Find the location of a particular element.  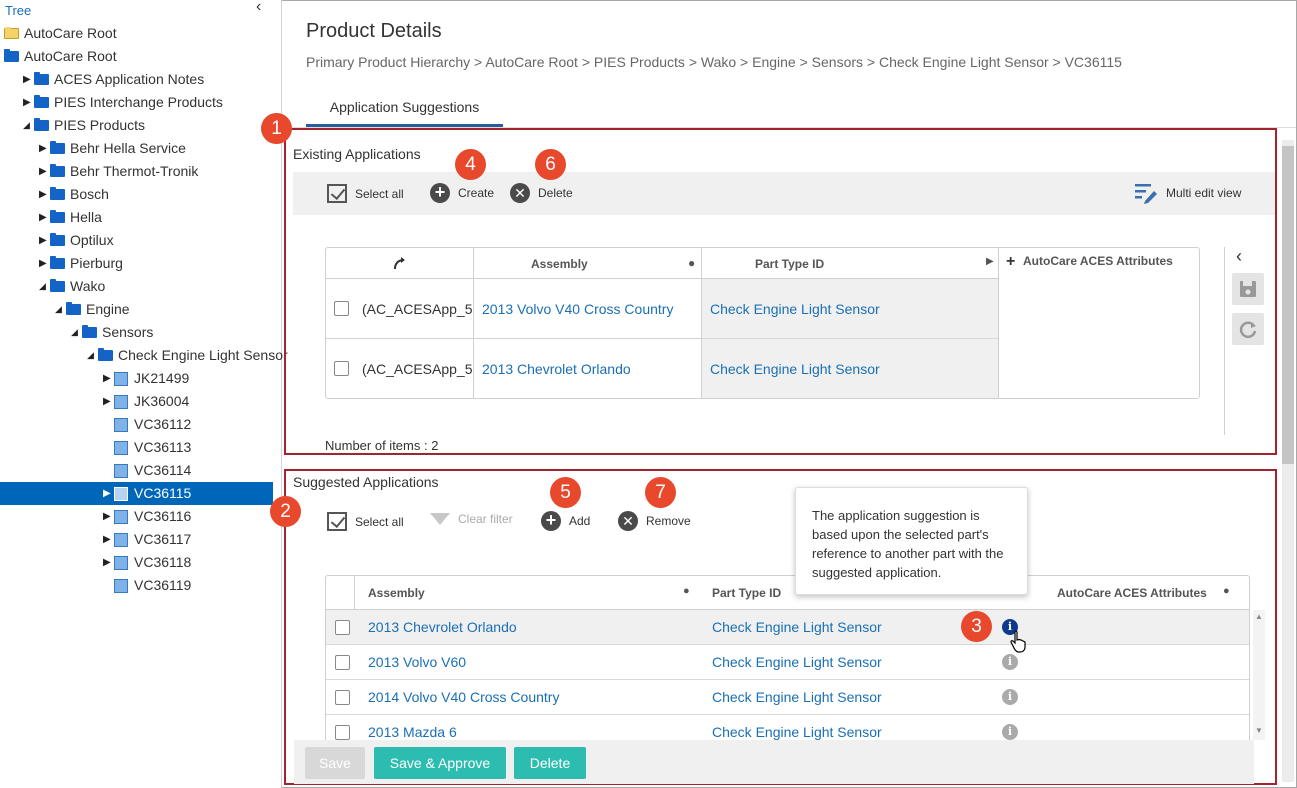

tree-node-label: VC36116 is located at coordinates (163, 516).